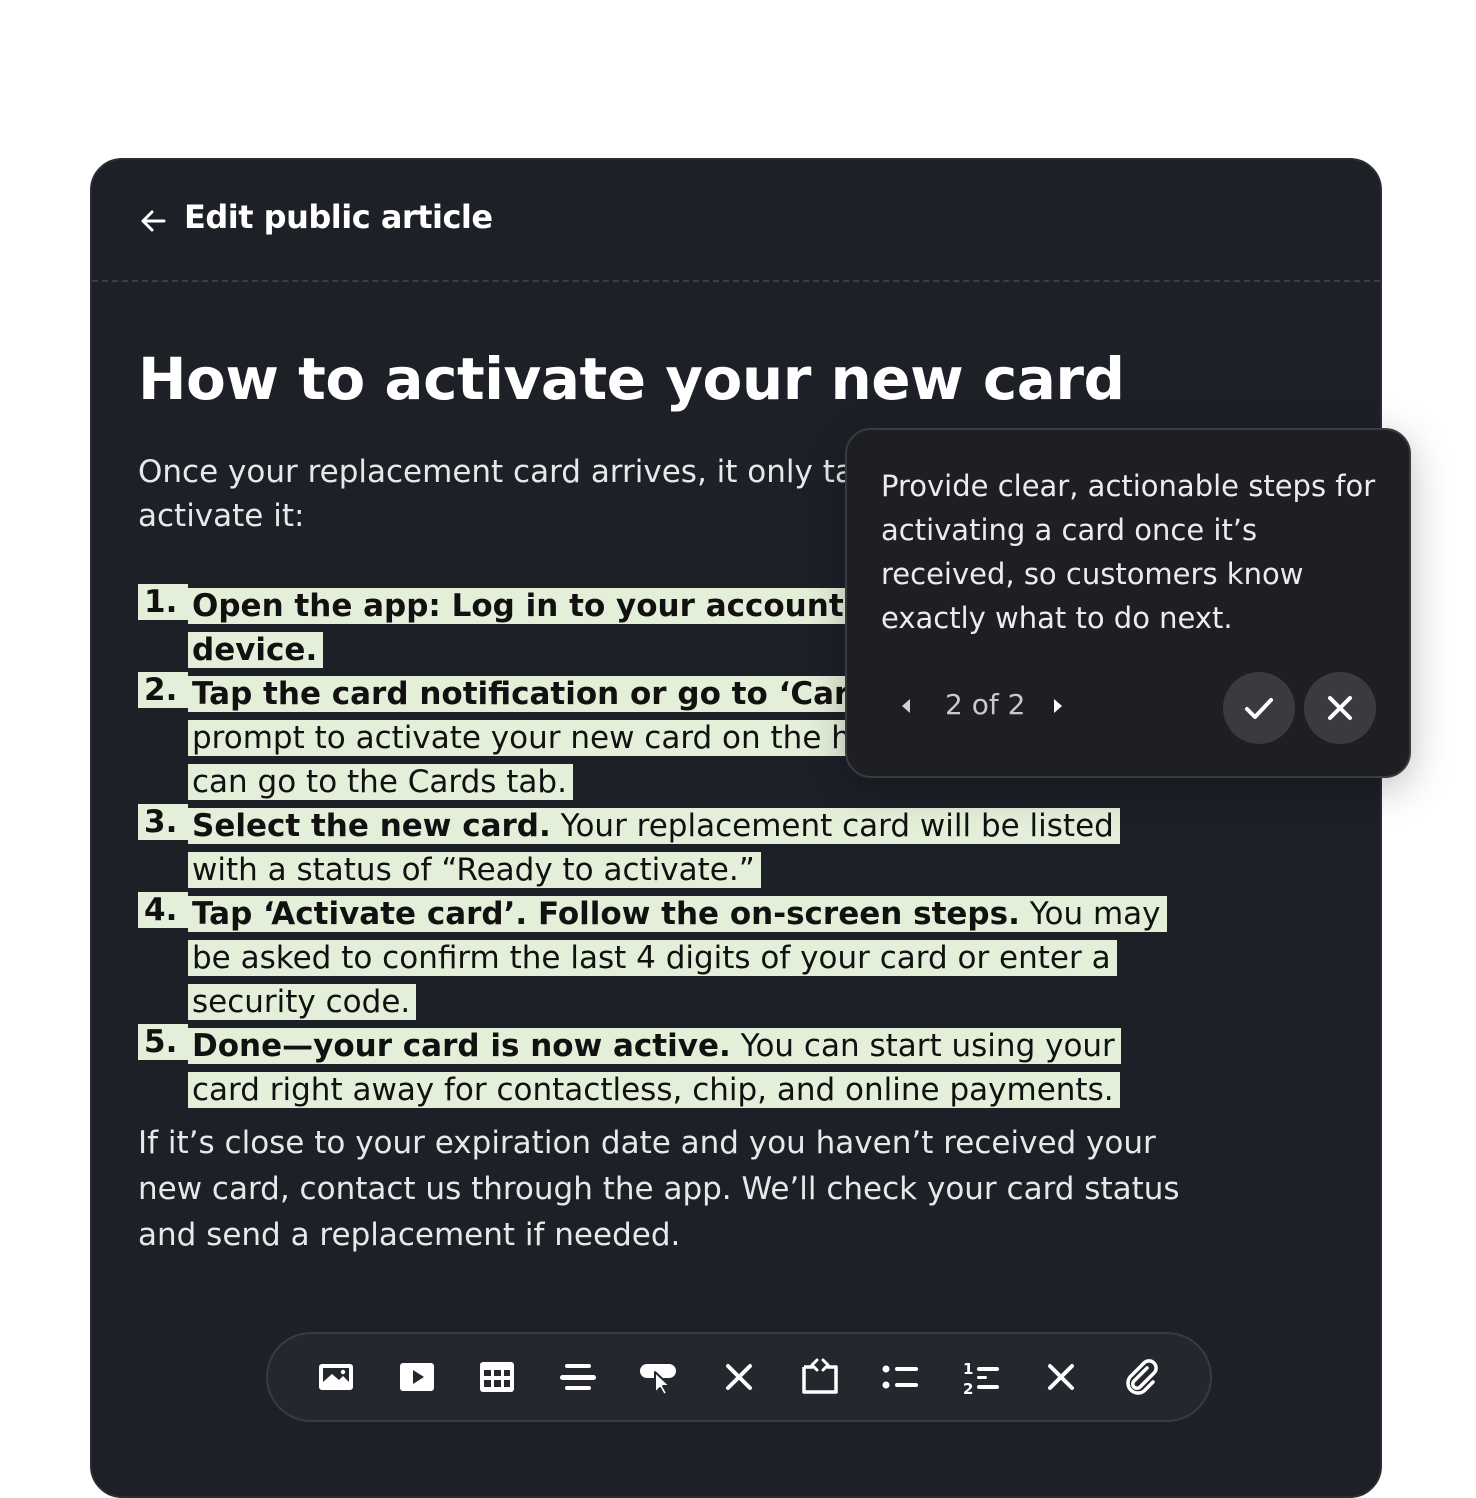 This screenshot has height=1498, width=1476. I want to click on numbered-list-button: 1 2, so click(980, 1377).